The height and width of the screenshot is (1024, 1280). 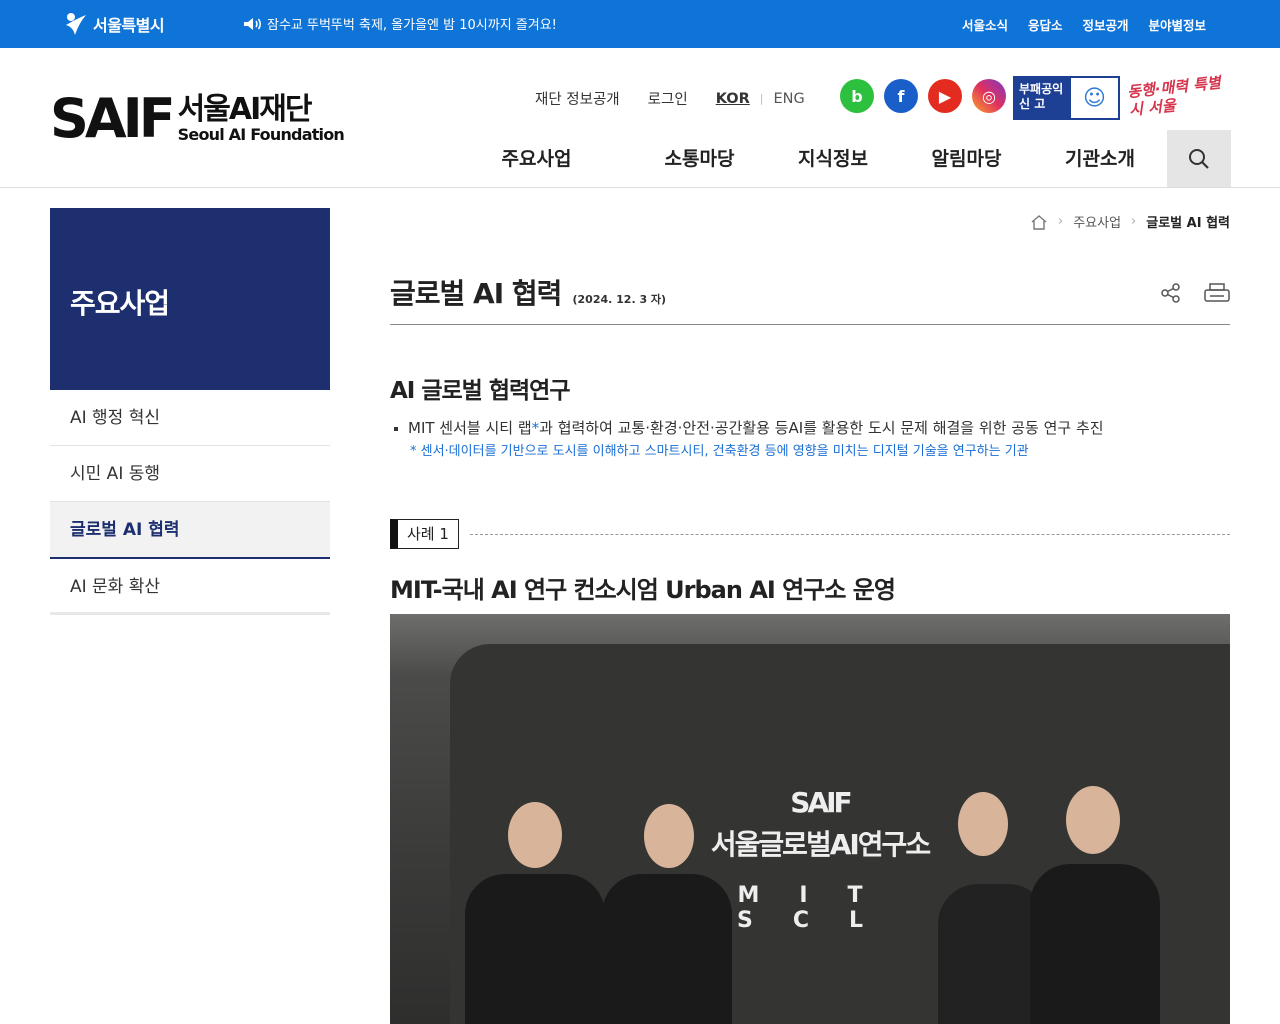 What do you see at coordinates (480, 391) in the screenshot?
I see `section-title: AI 글로벌 협력연구` at bounding box center [480, 391].